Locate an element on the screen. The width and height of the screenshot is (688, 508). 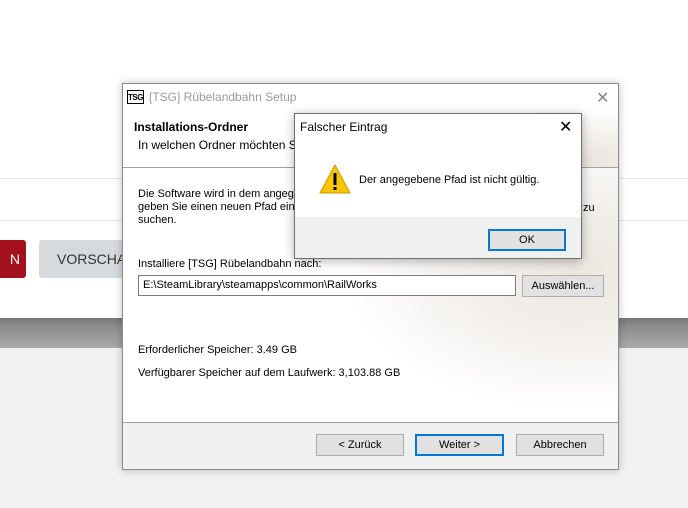
error-dialog-footer: OK is located at coordinates (438, 237).